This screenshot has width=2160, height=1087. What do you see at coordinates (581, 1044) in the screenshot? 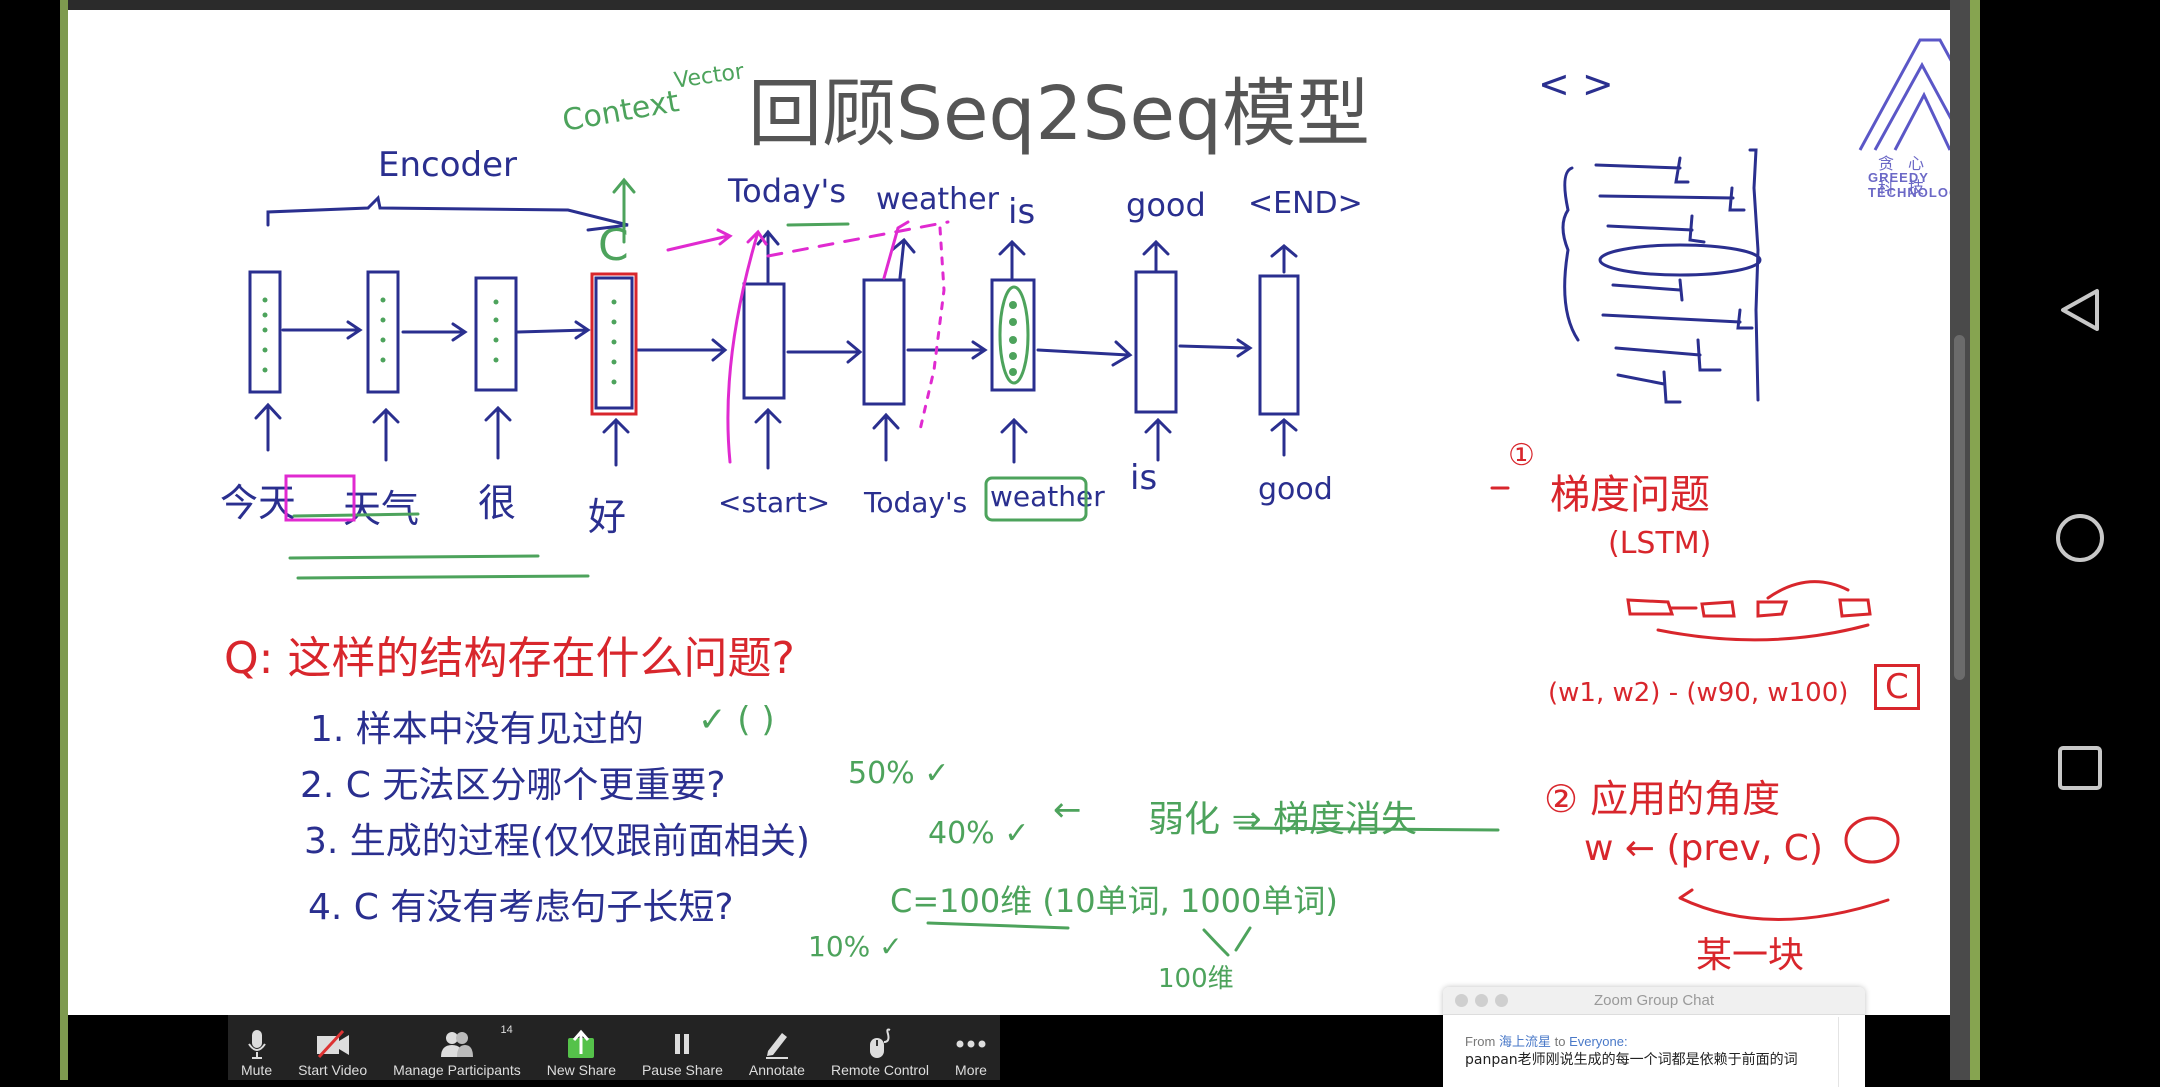
I see `share-screen-icon` at bounding box center [581, 1044].